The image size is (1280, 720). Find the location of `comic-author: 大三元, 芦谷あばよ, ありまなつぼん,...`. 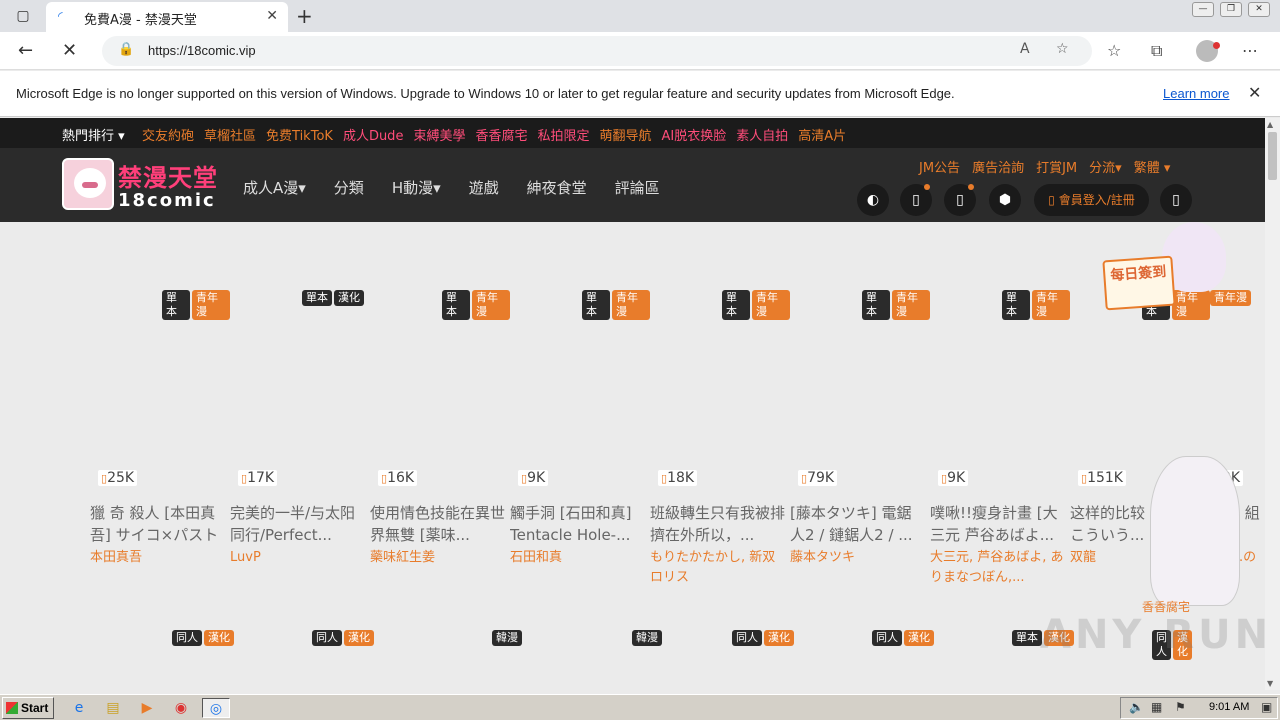

comic-author: 大三元, 芦谷あばよ, ありまなつぼん,... is located at coordinates (998, 568).